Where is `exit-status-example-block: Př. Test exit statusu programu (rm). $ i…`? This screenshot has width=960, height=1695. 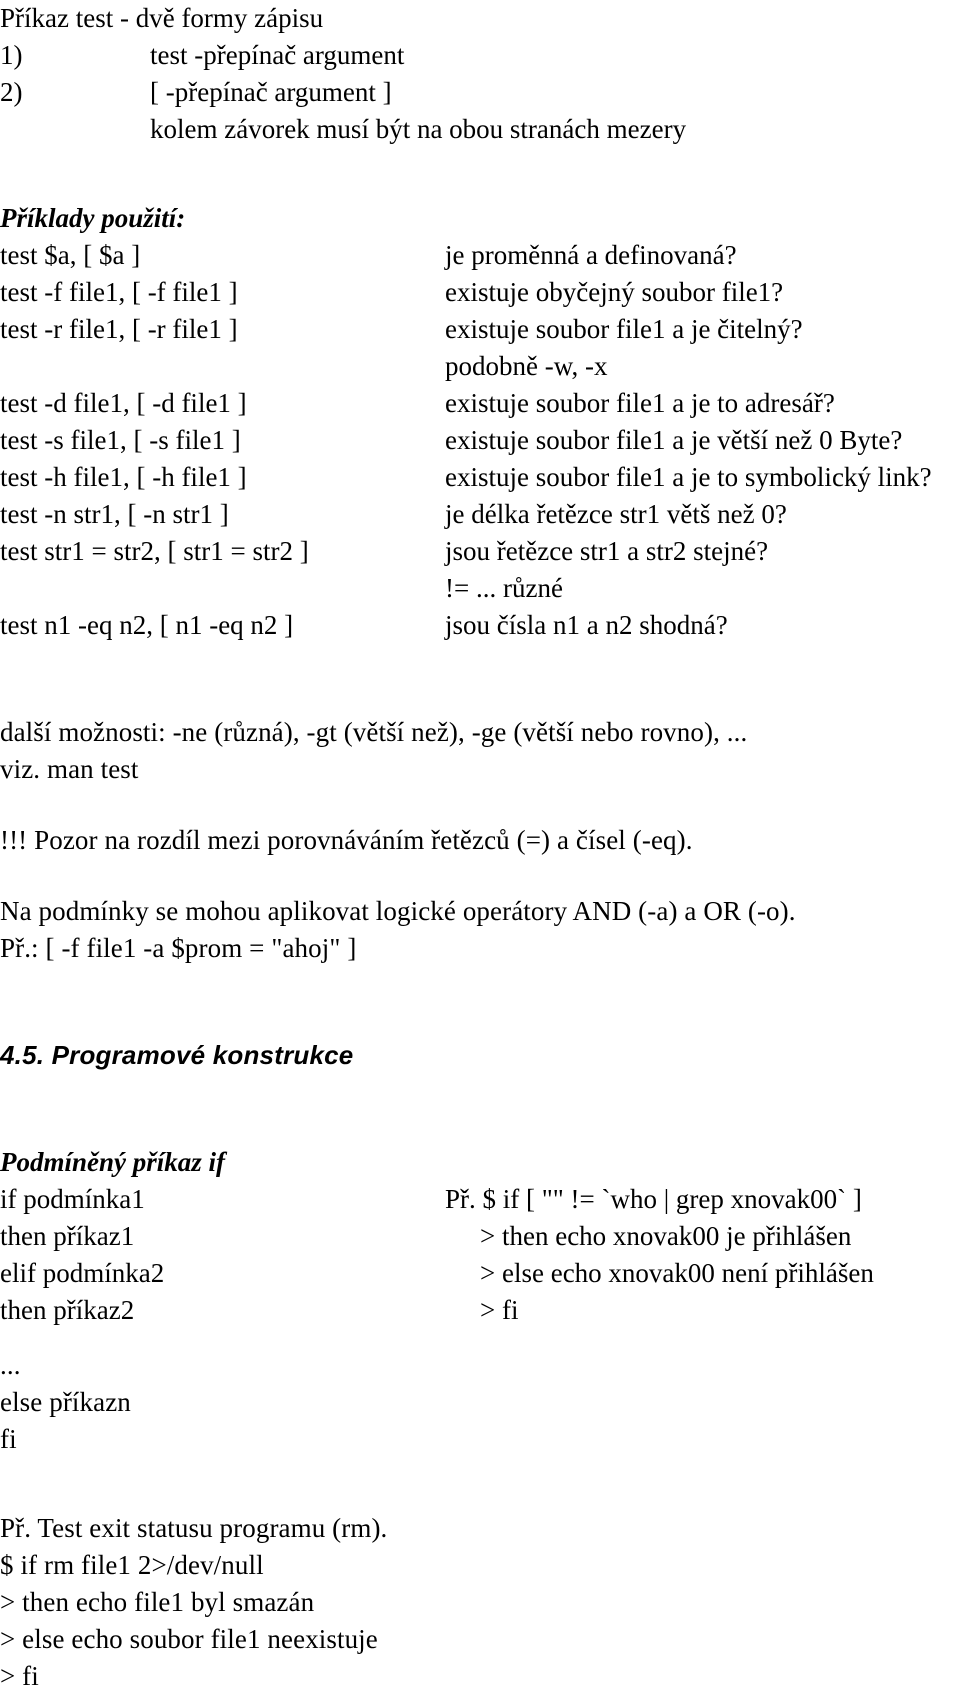
exit-status-example-block: Př. Test exit statusu programu (rm). $ i… is located at coordinates (480, 1602).